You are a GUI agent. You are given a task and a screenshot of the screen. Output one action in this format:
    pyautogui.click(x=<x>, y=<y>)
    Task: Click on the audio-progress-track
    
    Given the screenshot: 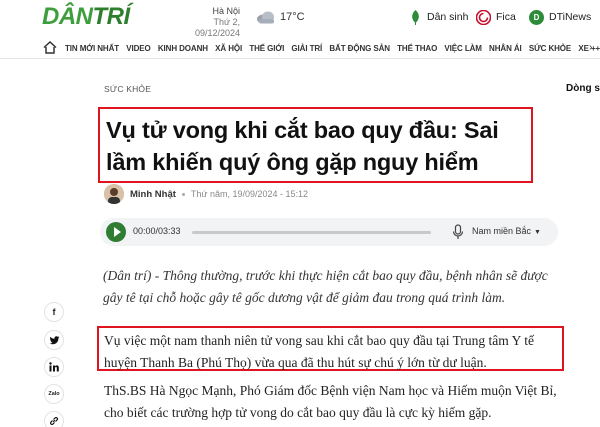 What is the action you would take?
    pyautogui.click(x=311, y=232)
    